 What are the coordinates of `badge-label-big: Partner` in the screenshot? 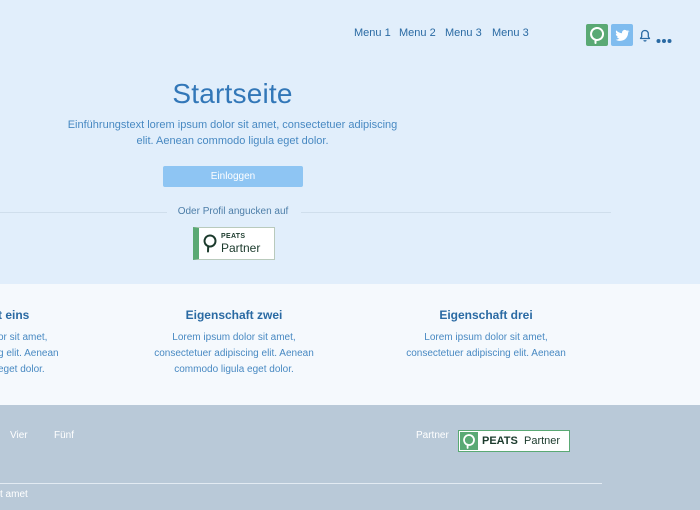 It's located at (241, 248).